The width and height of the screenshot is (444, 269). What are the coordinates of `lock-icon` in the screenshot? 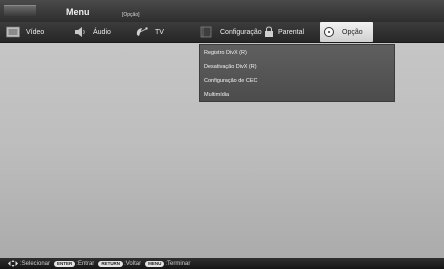 It's located at (269, 31).